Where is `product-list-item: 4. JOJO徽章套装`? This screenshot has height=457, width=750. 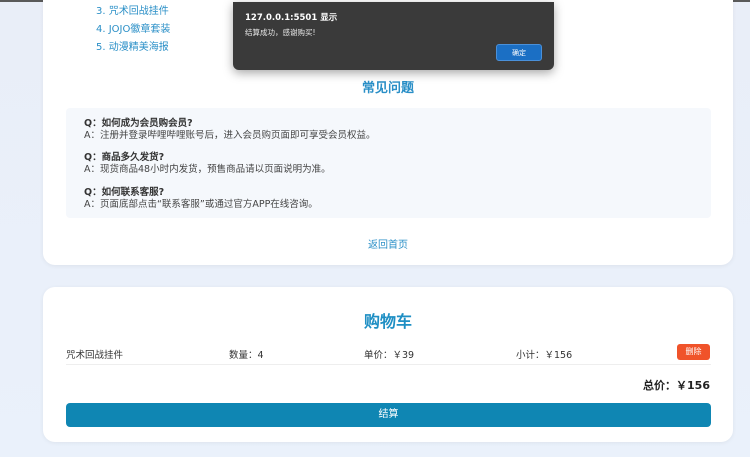 product-list-item: 4. JOJO徽章套装 is located at coordinates (133, 30).